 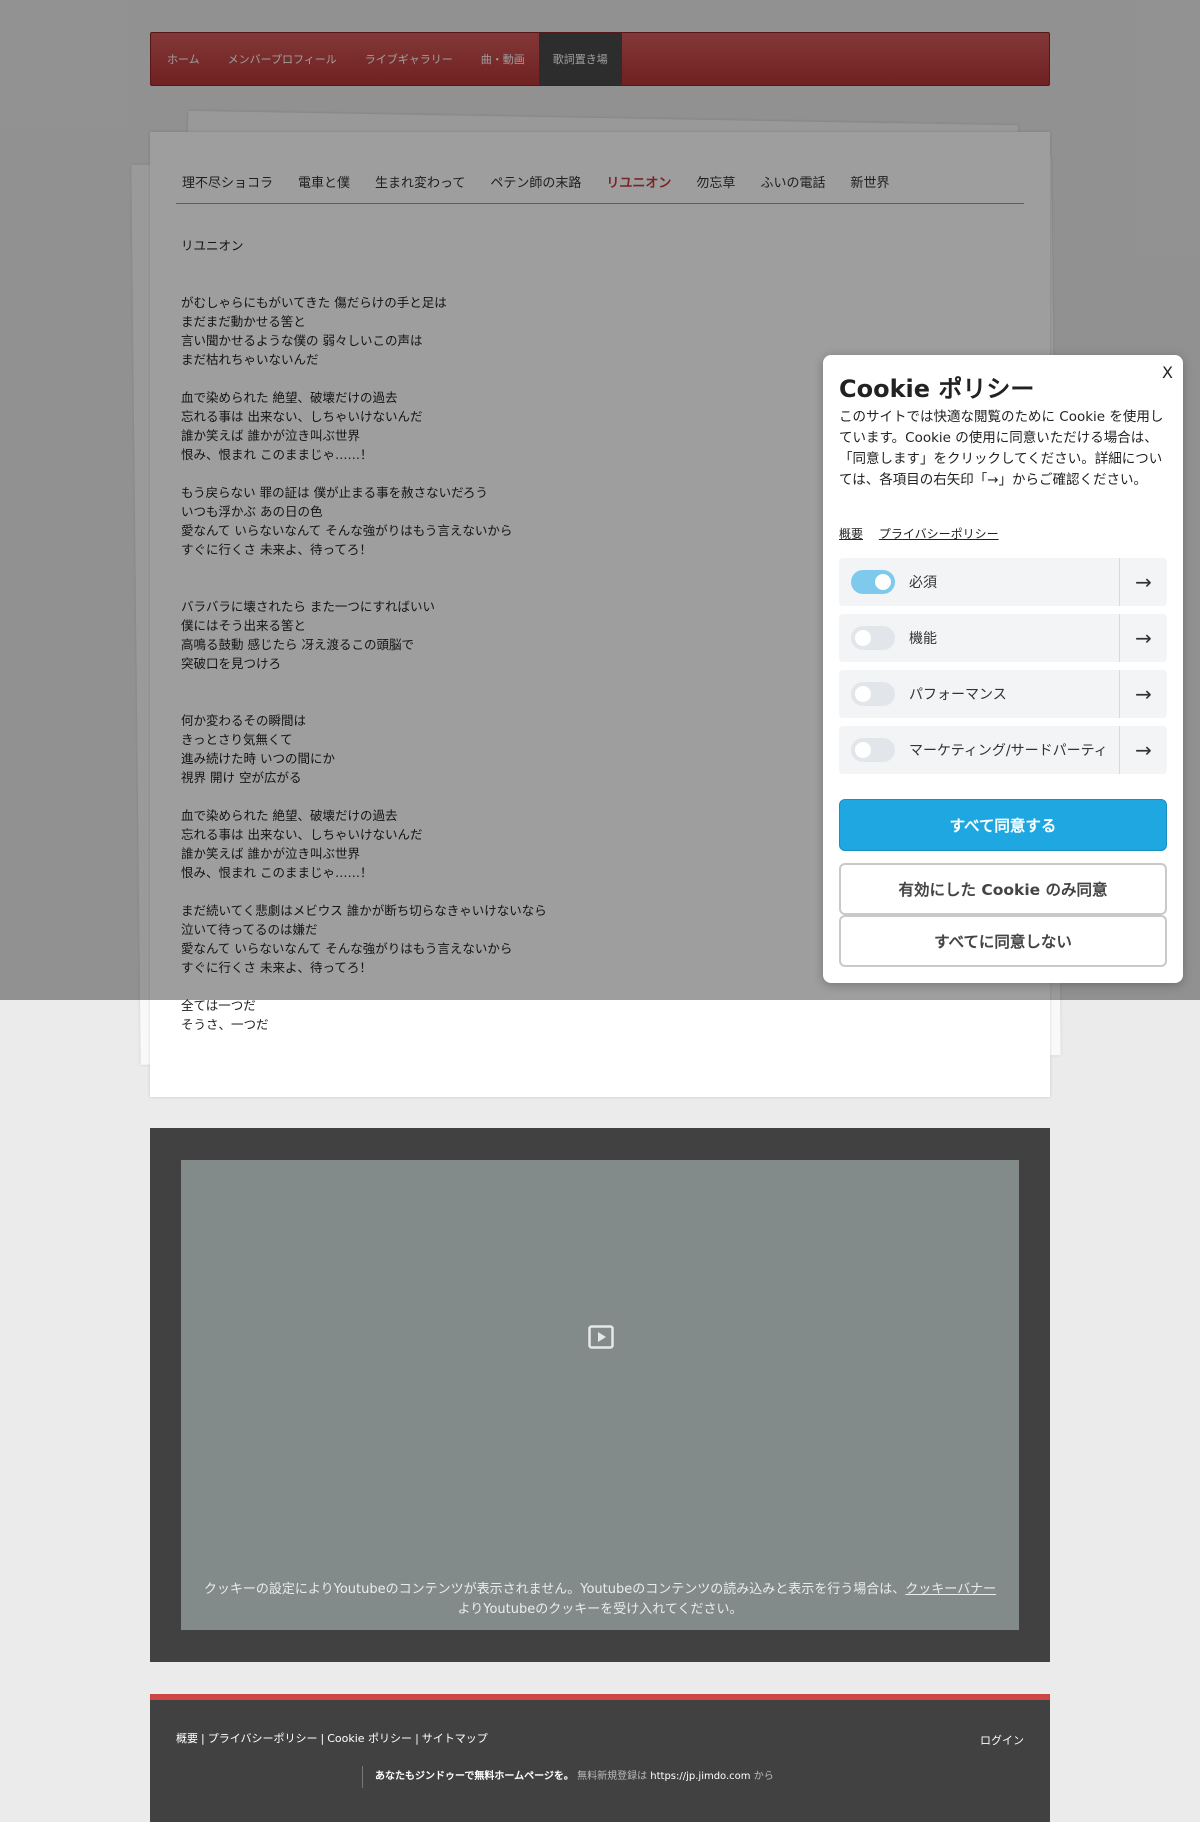 I want to click on lyrics-stanza: 全ては一つだ そうさ、一つだ, so click(x=531, y=1015).